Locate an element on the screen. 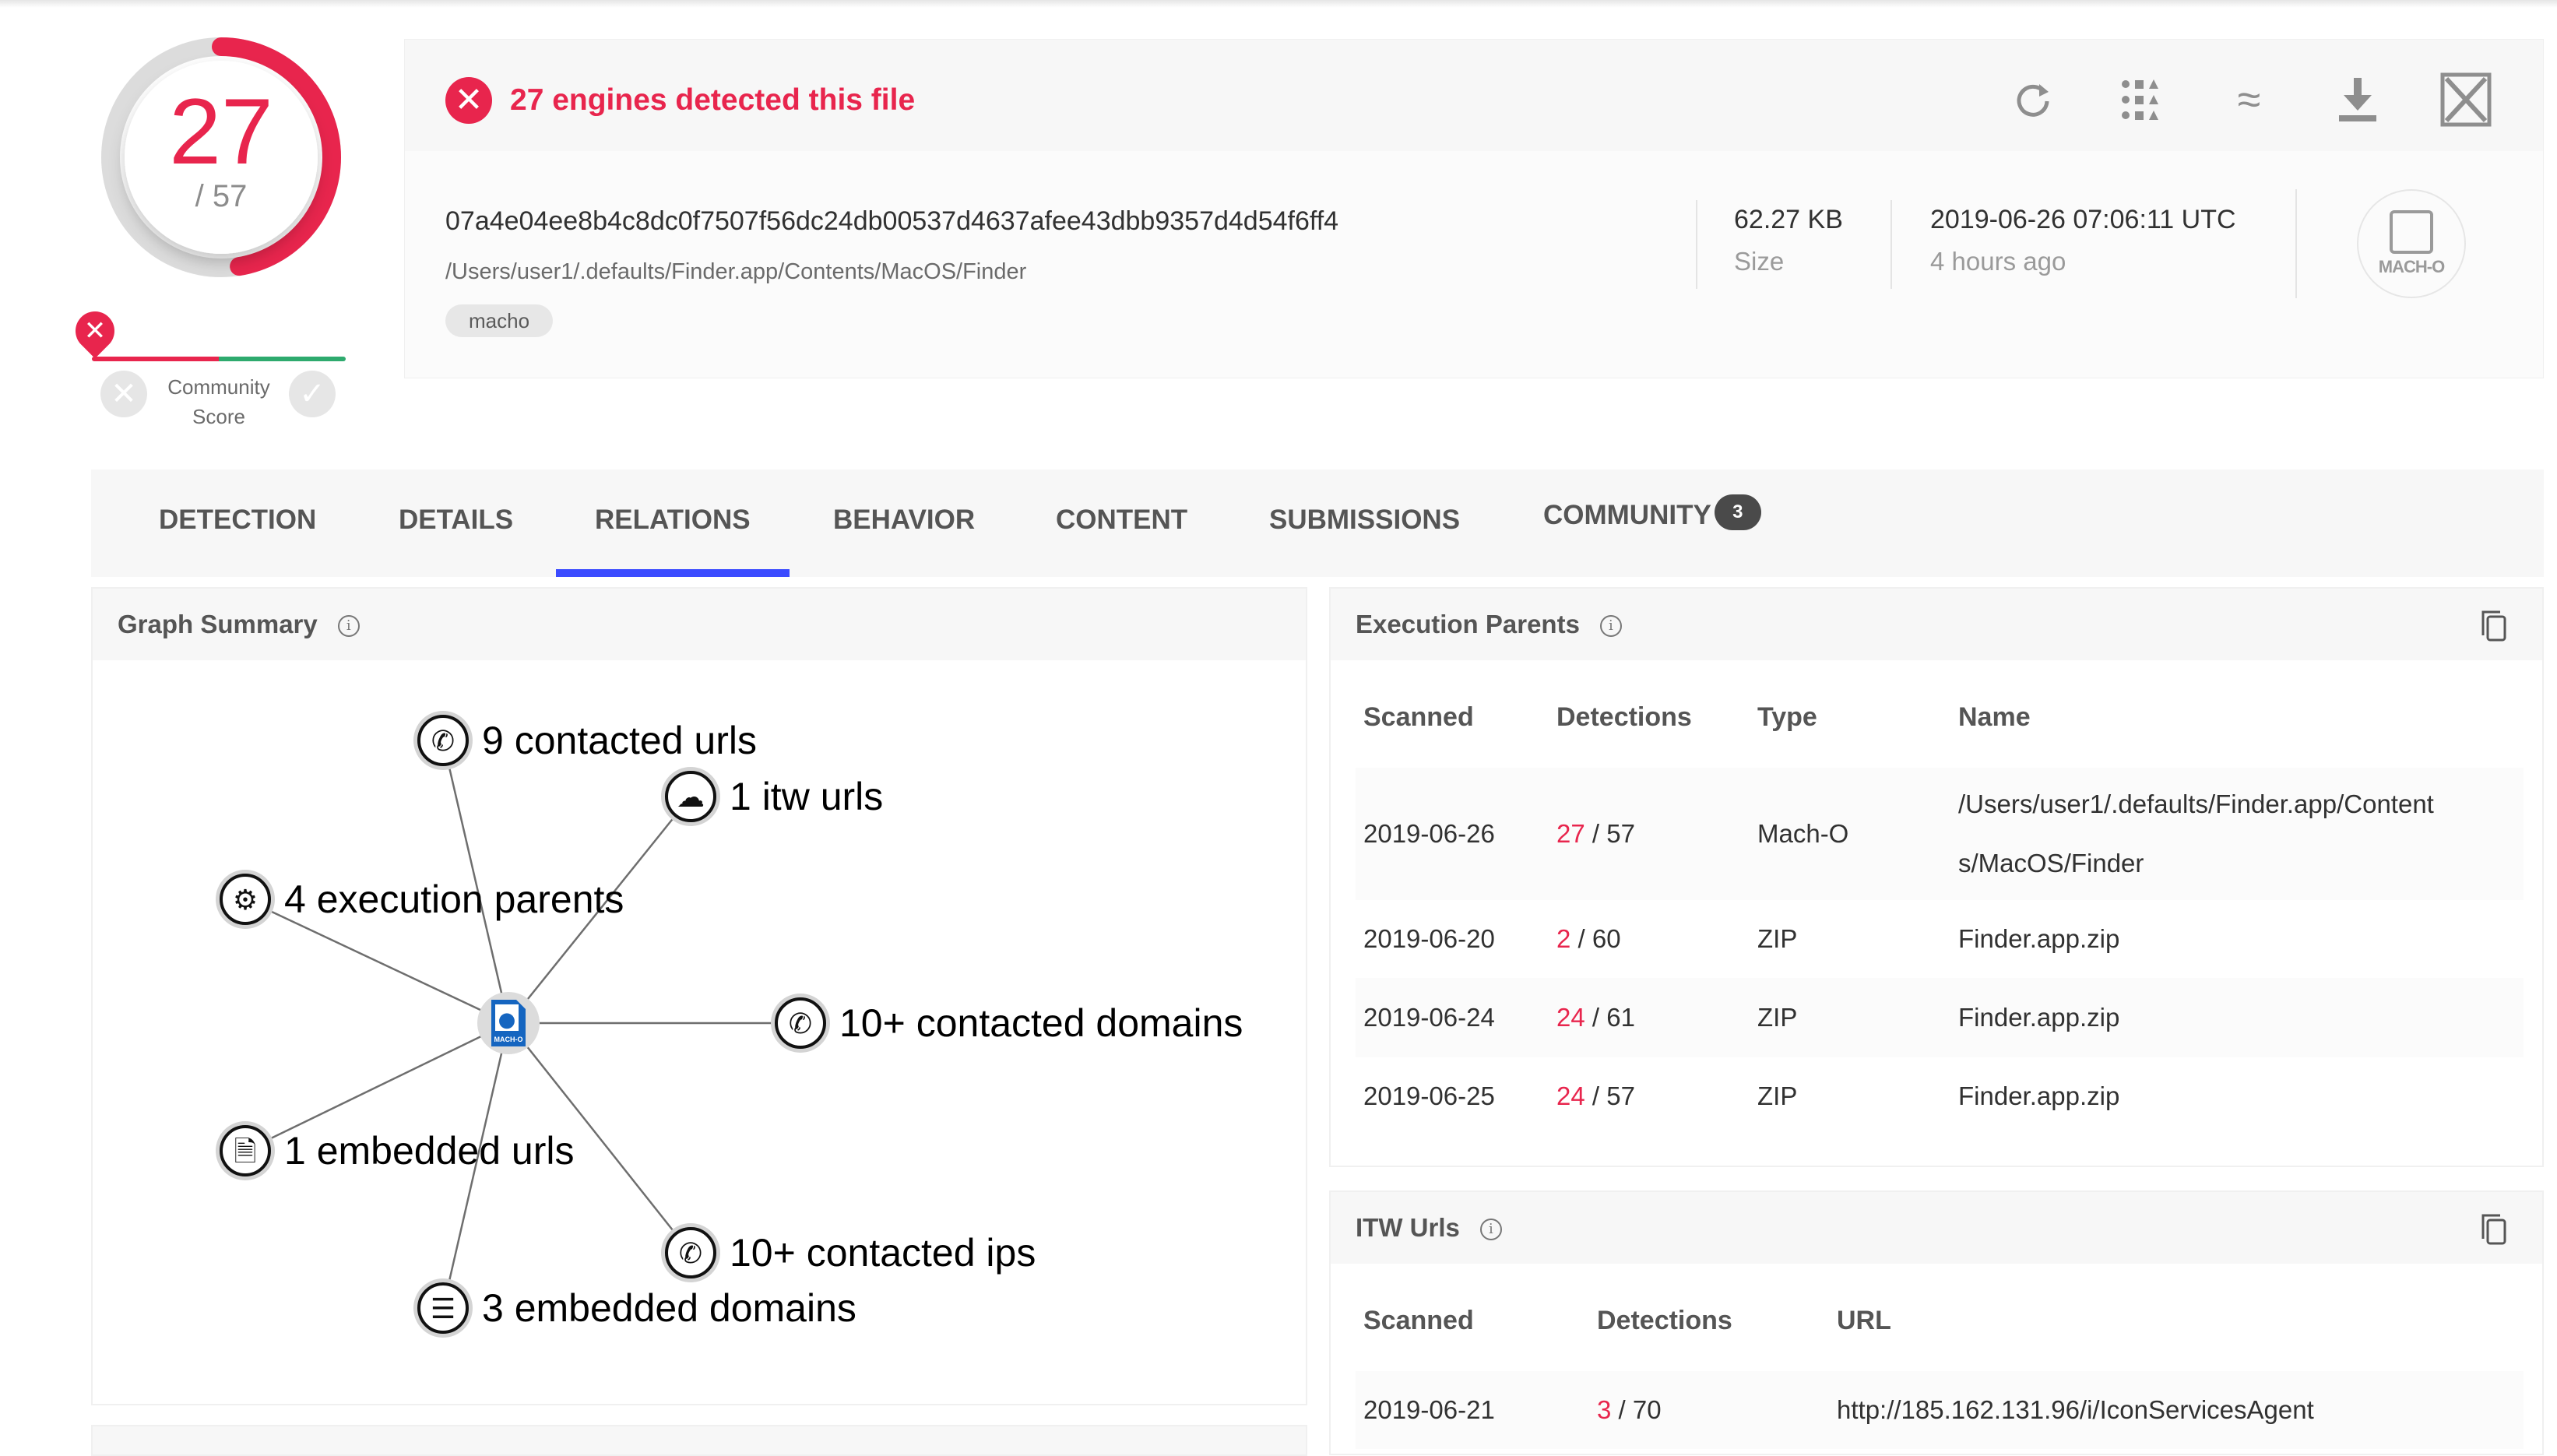 Image resolution: width=2557 pixels, height=1456 pixels. card-header is located at coordinates (1937, 1228).